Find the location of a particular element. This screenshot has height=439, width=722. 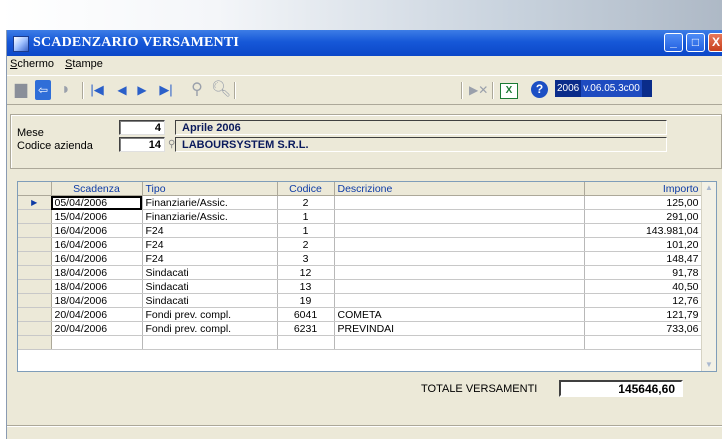

table-row: 16/04/2006 F24 1 143.981,04 is located at coordinates (360, 230).